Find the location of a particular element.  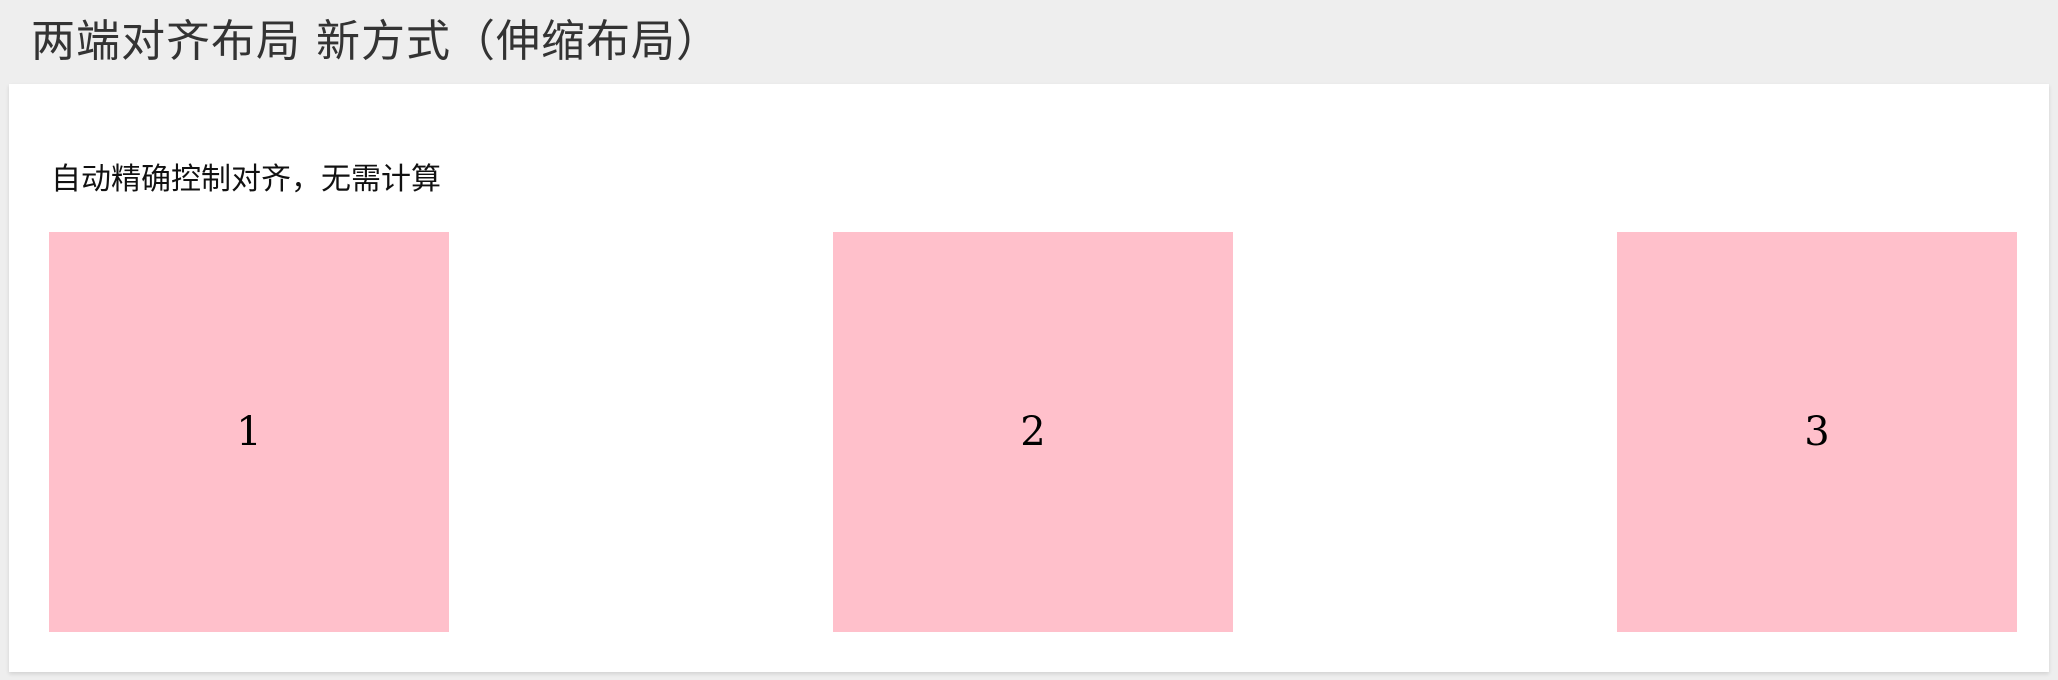

flex-item-1: 1 is located at coordinates (249, 432).